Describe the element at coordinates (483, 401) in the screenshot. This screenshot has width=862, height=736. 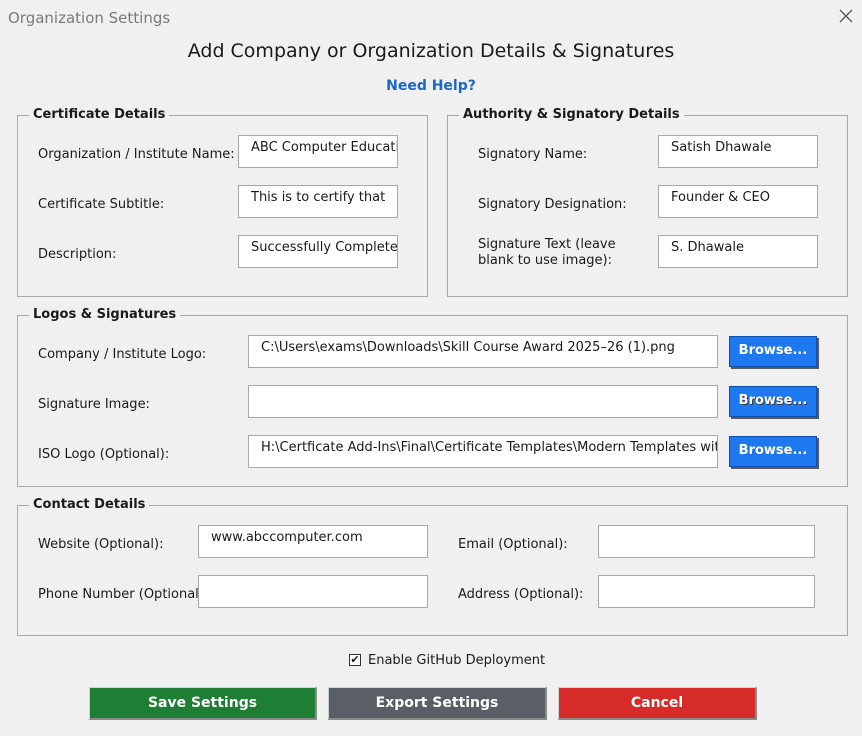
I see `signature-image-path-input` at that location.